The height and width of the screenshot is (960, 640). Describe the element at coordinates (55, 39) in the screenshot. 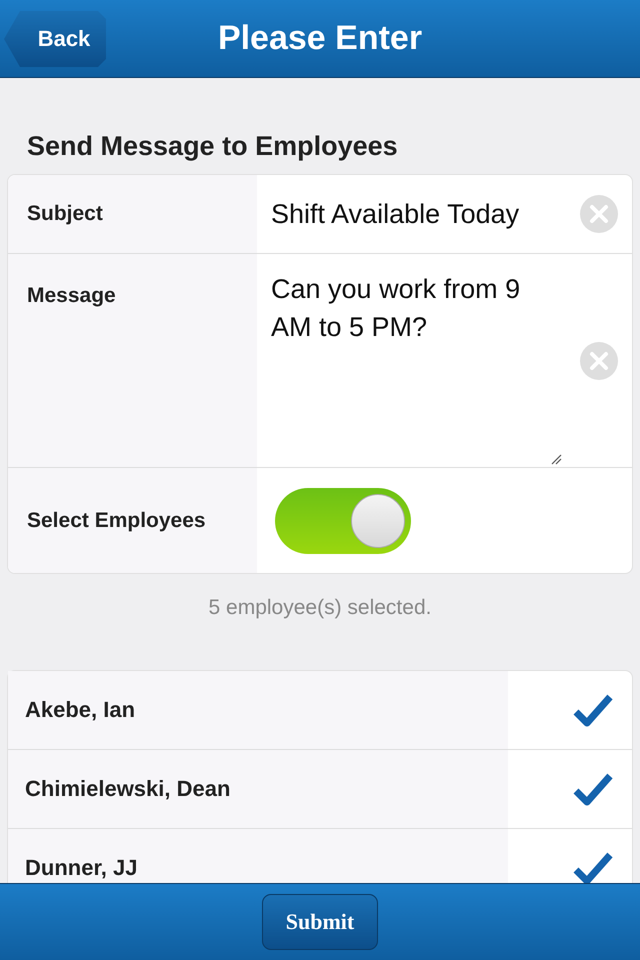

I see `back-button: Back` at that location.